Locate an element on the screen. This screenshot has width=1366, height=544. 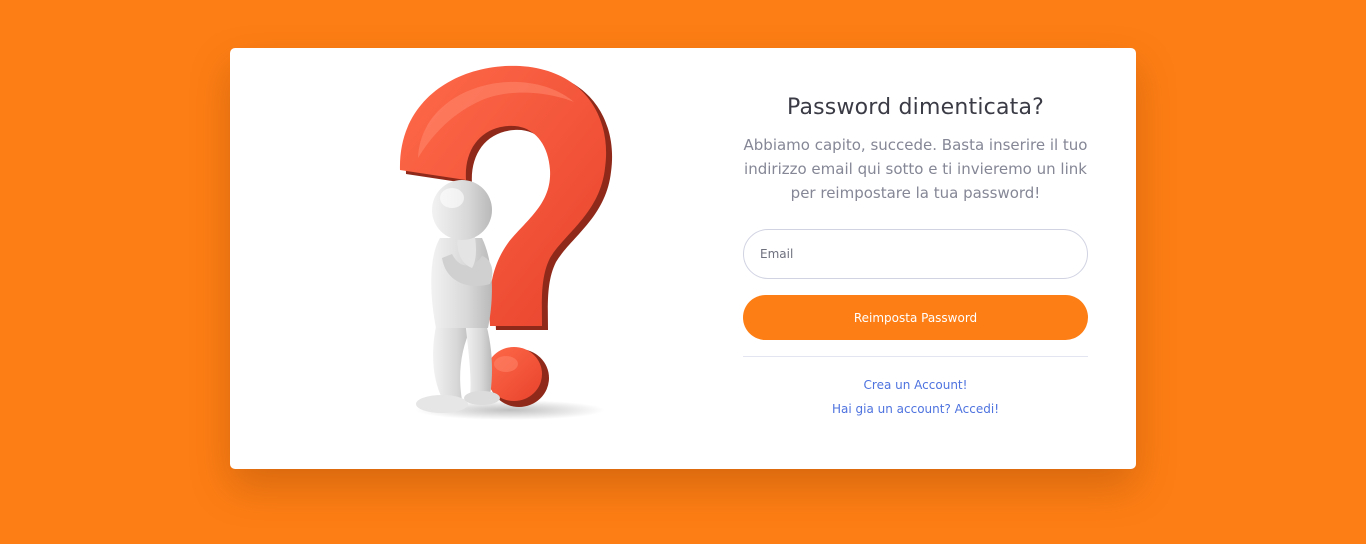
question-mark-thinking-person-icon is located at coordinates (510, 243).